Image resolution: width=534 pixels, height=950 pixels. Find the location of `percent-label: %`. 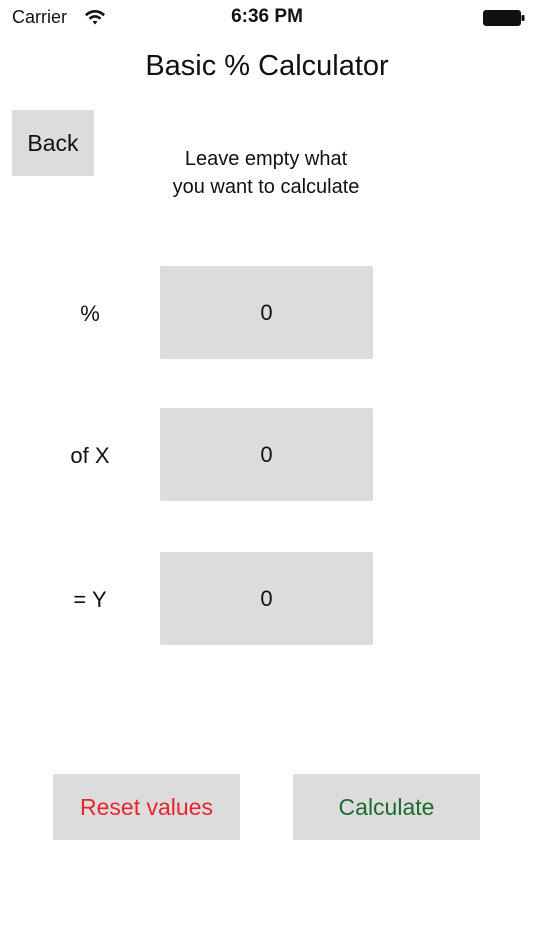

percent-label: % is located at coordinates (90, 313).